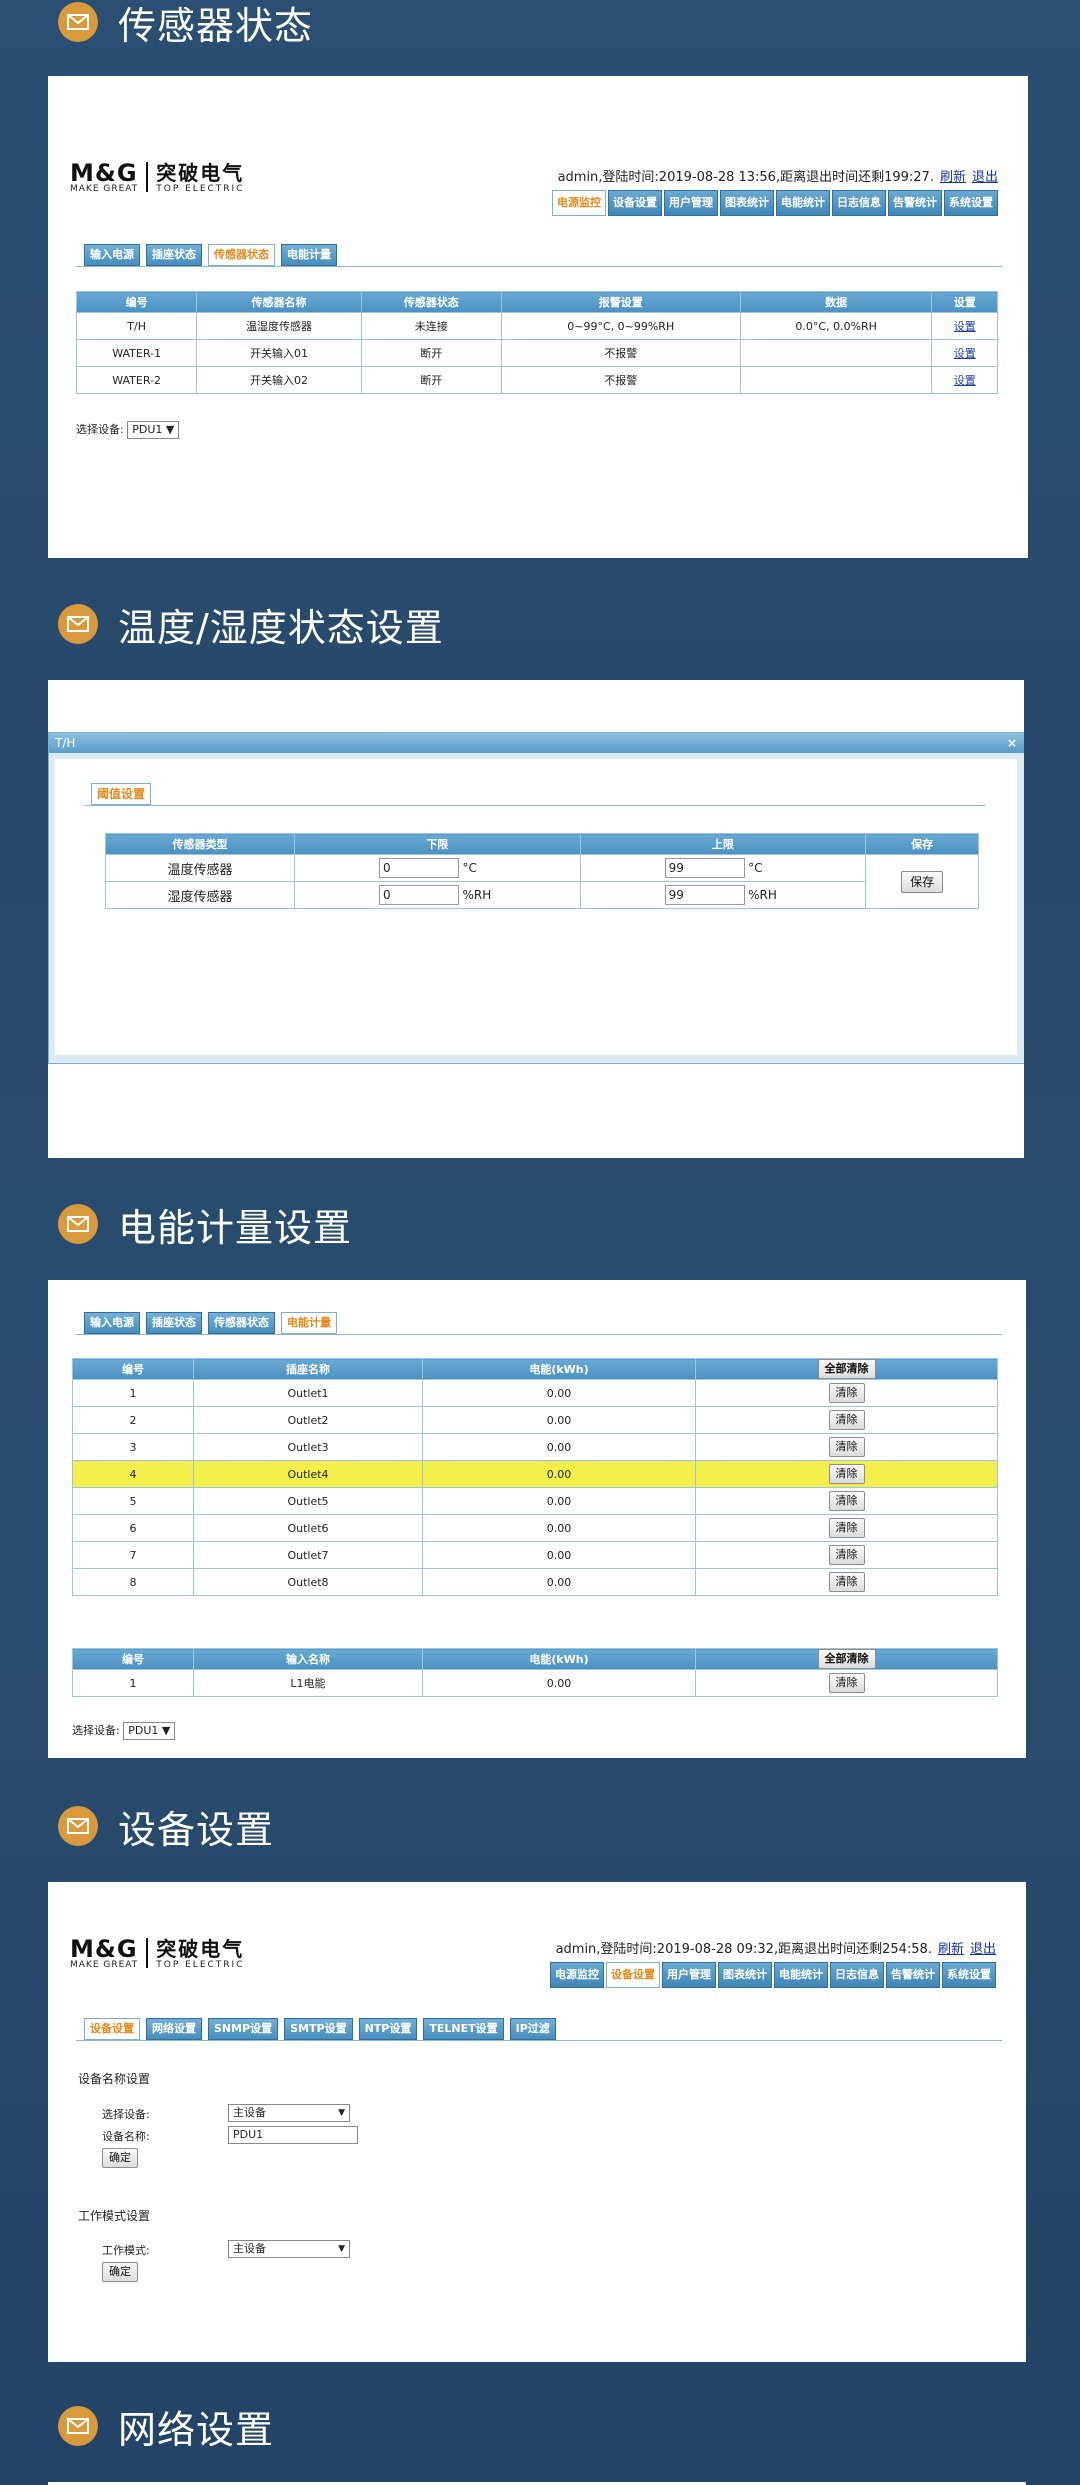 The width and height of the screenshot is (1080, 2485). What do you see at coordinates (388, 2029) in the screenshot?
I see `tab-ntp-settings: NTP设置` at bounding box center [388, 2029].